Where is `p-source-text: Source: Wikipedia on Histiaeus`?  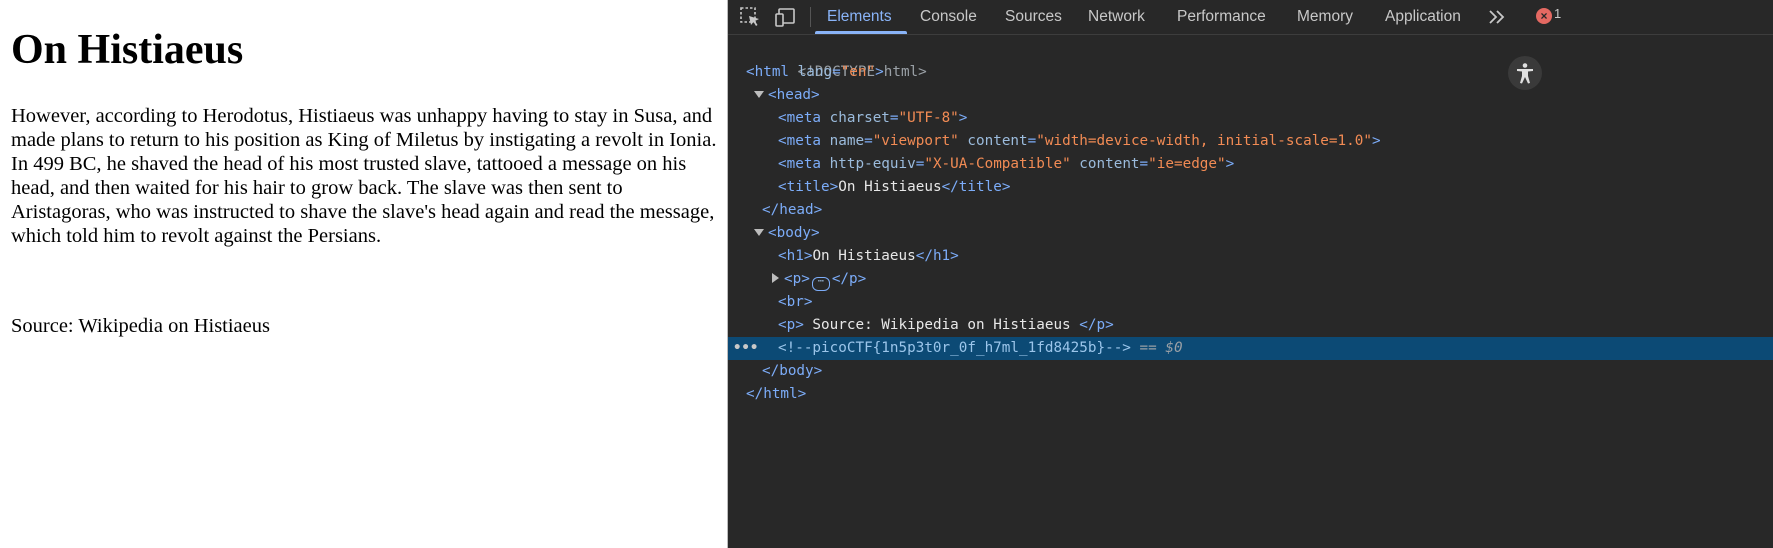
p-source-text: Source: Wikipedia on Histiaeus is located at coordinates (941, 325).